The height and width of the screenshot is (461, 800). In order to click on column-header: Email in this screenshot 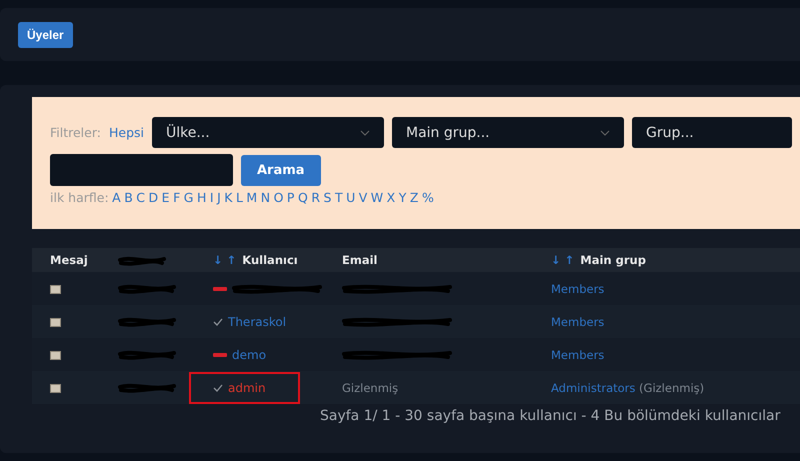, I will do `click(360, 260)`.